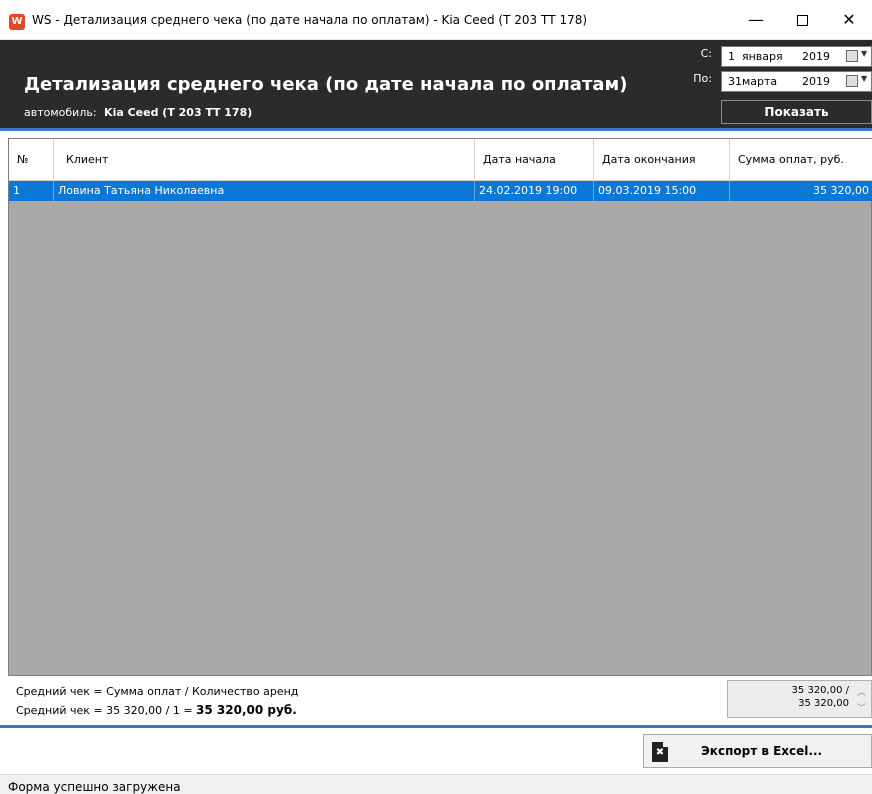  I want to click on date-to-picker: 31 марта 2019 ▼, so click(796, 81).